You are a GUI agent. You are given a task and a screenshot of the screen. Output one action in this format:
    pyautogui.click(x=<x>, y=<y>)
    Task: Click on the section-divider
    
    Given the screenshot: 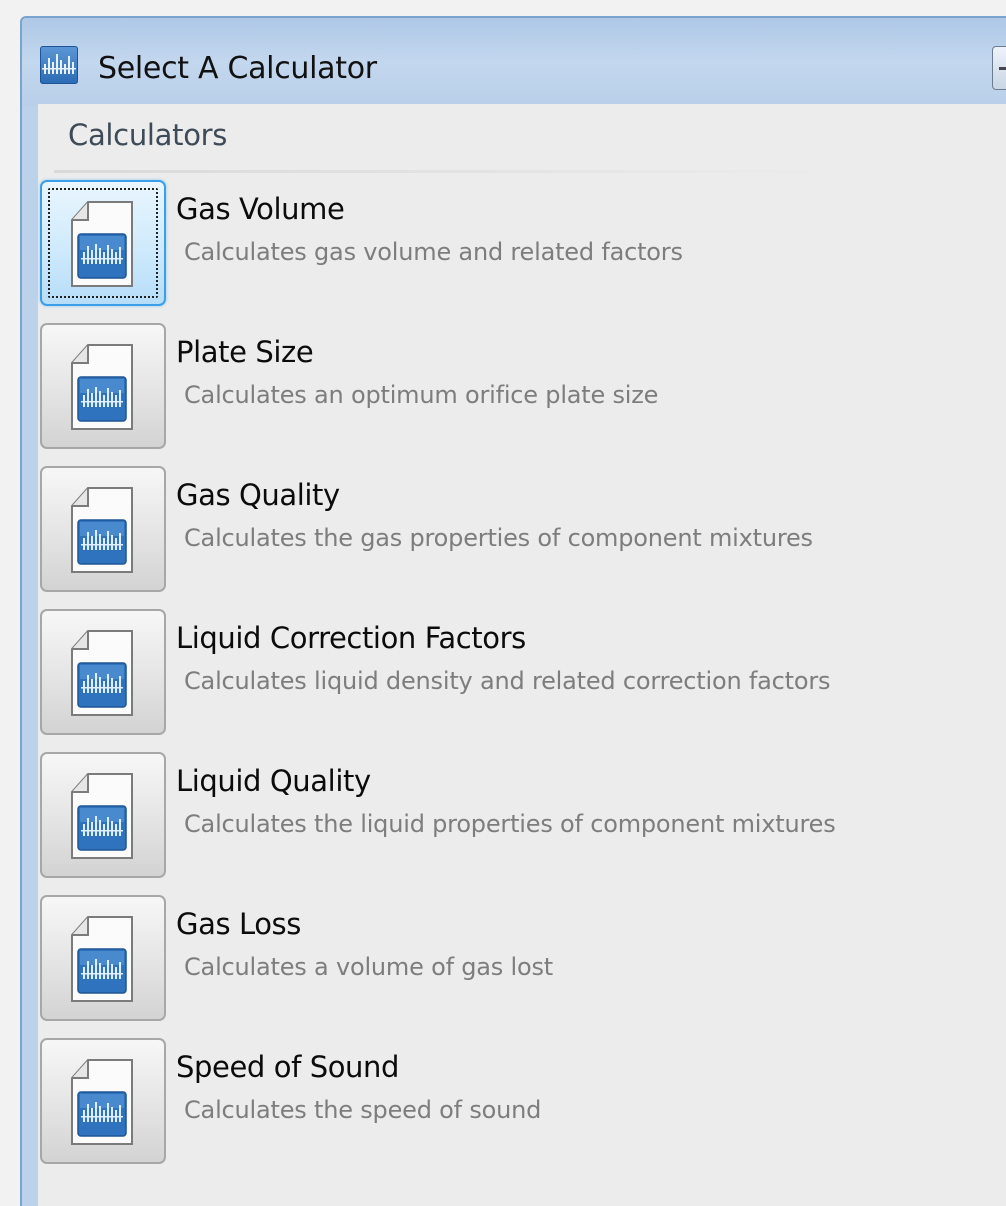 What is the action you would take?
    pyautogui.click(x=444, y=171)
    